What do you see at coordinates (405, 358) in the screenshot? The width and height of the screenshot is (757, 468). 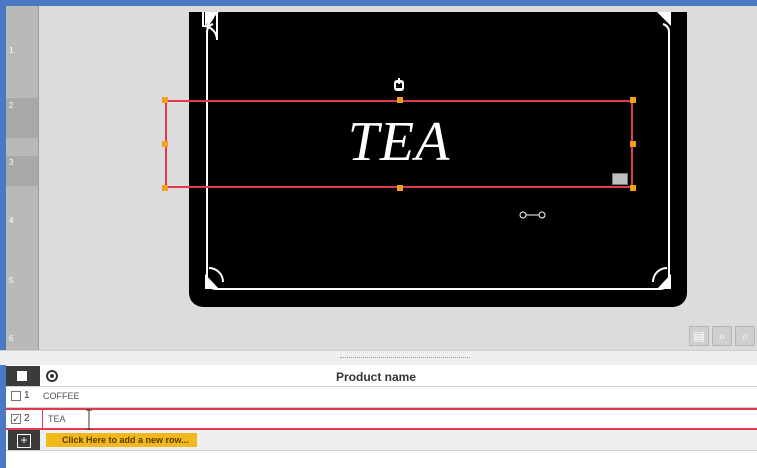 I see `splitter-grip` at bounding box center [405, 358].